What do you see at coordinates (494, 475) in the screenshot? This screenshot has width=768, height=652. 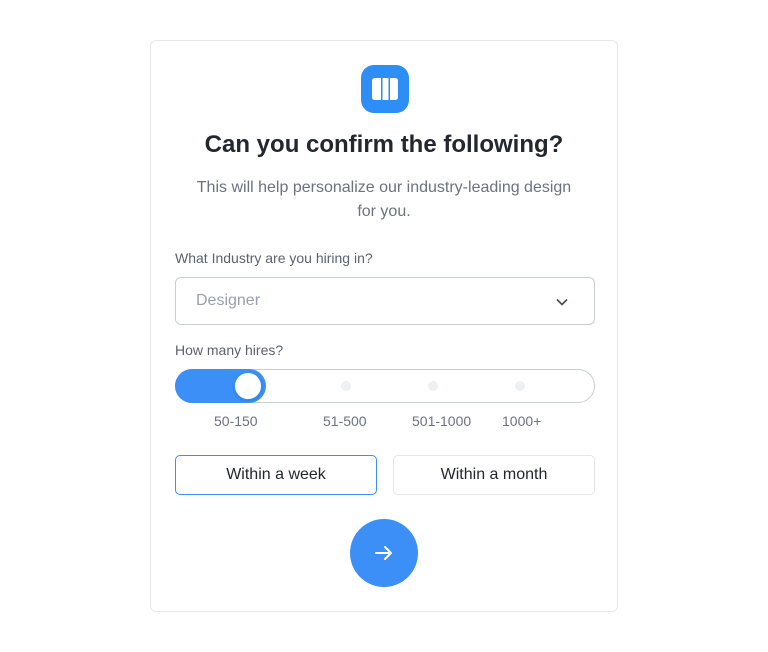 I see `within-a-month-button: Within a month` at bounding box center [494, 475].